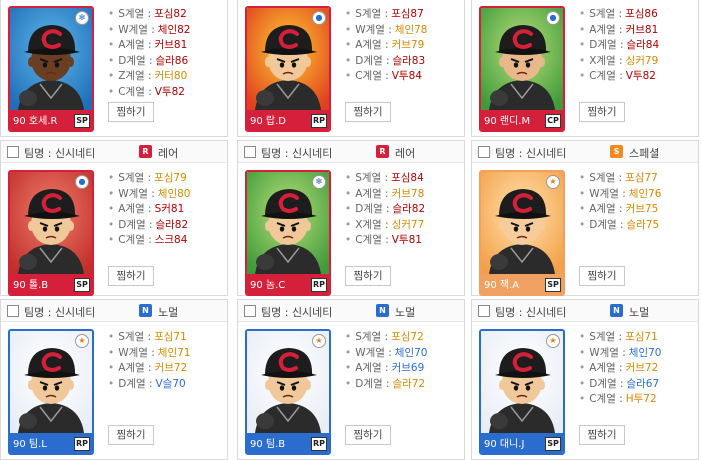  What do you see at coordinates (174, 352) in the screenshot?
I see `pitch-value: 체인71` at bounding box center [174, 352].